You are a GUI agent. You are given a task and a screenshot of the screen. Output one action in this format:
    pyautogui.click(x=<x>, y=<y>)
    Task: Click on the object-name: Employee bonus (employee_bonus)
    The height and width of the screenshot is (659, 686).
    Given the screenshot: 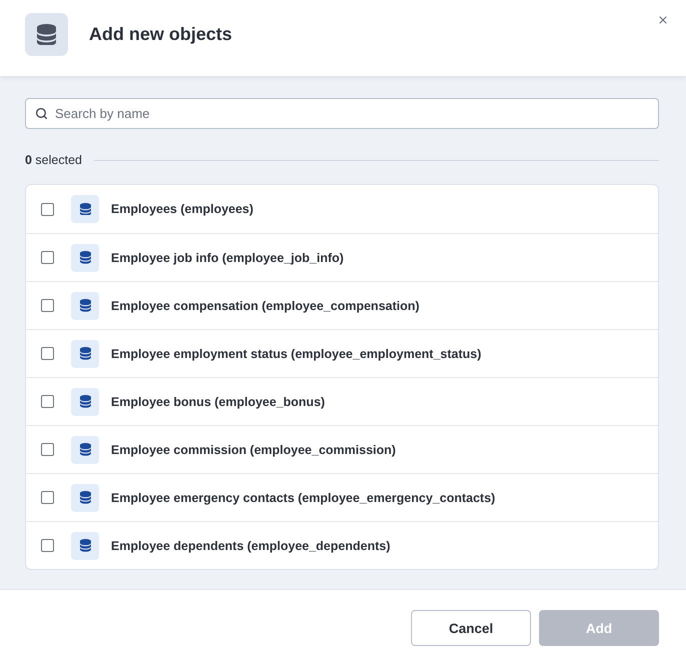 What is the action you would take?
    pyautogui.click(x=218, y=401)
    